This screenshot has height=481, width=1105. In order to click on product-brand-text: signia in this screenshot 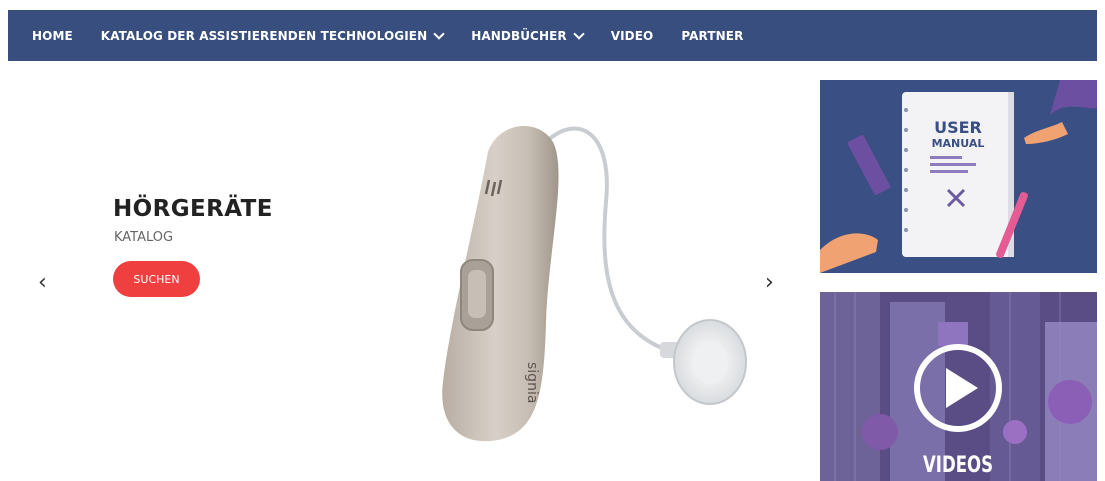, I will do `click(532, 382)`.